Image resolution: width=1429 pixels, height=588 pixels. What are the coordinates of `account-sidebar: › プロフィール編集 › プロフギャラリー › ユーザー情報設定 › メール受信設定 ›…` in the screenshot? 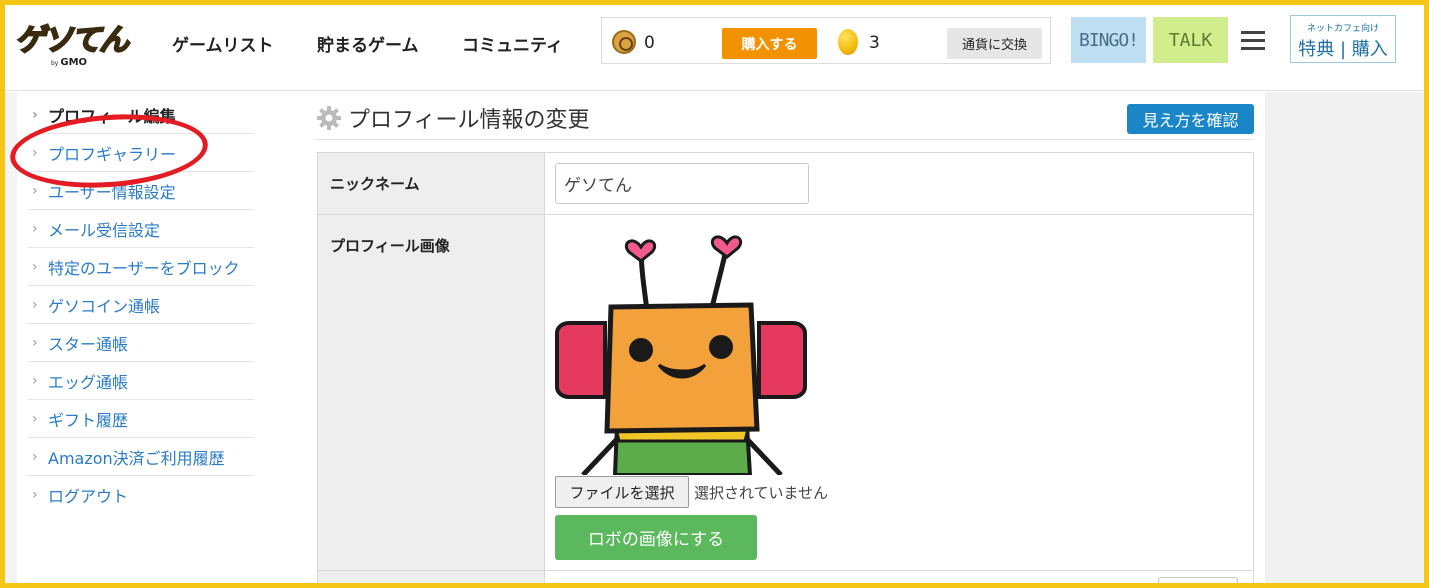 It's located at (141, 305).